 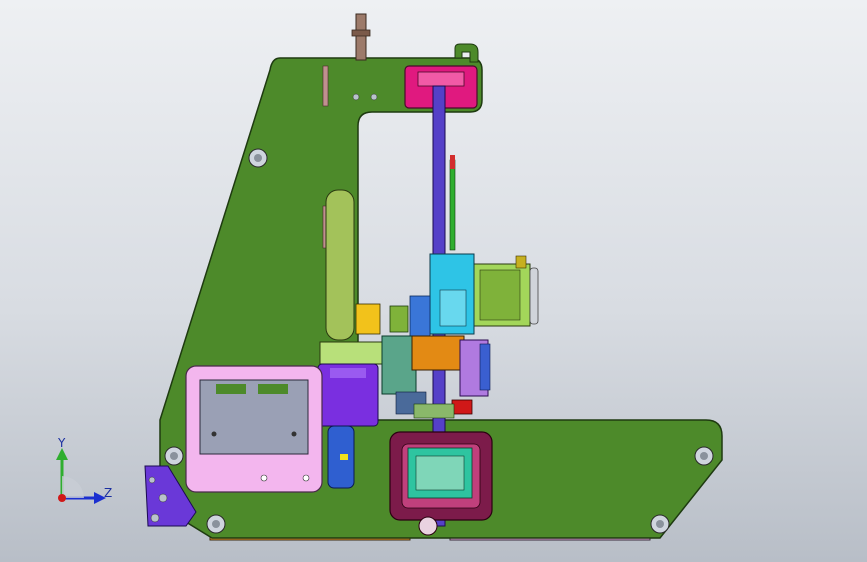 I want to click on heater-connector, so click(x=462, y=407).